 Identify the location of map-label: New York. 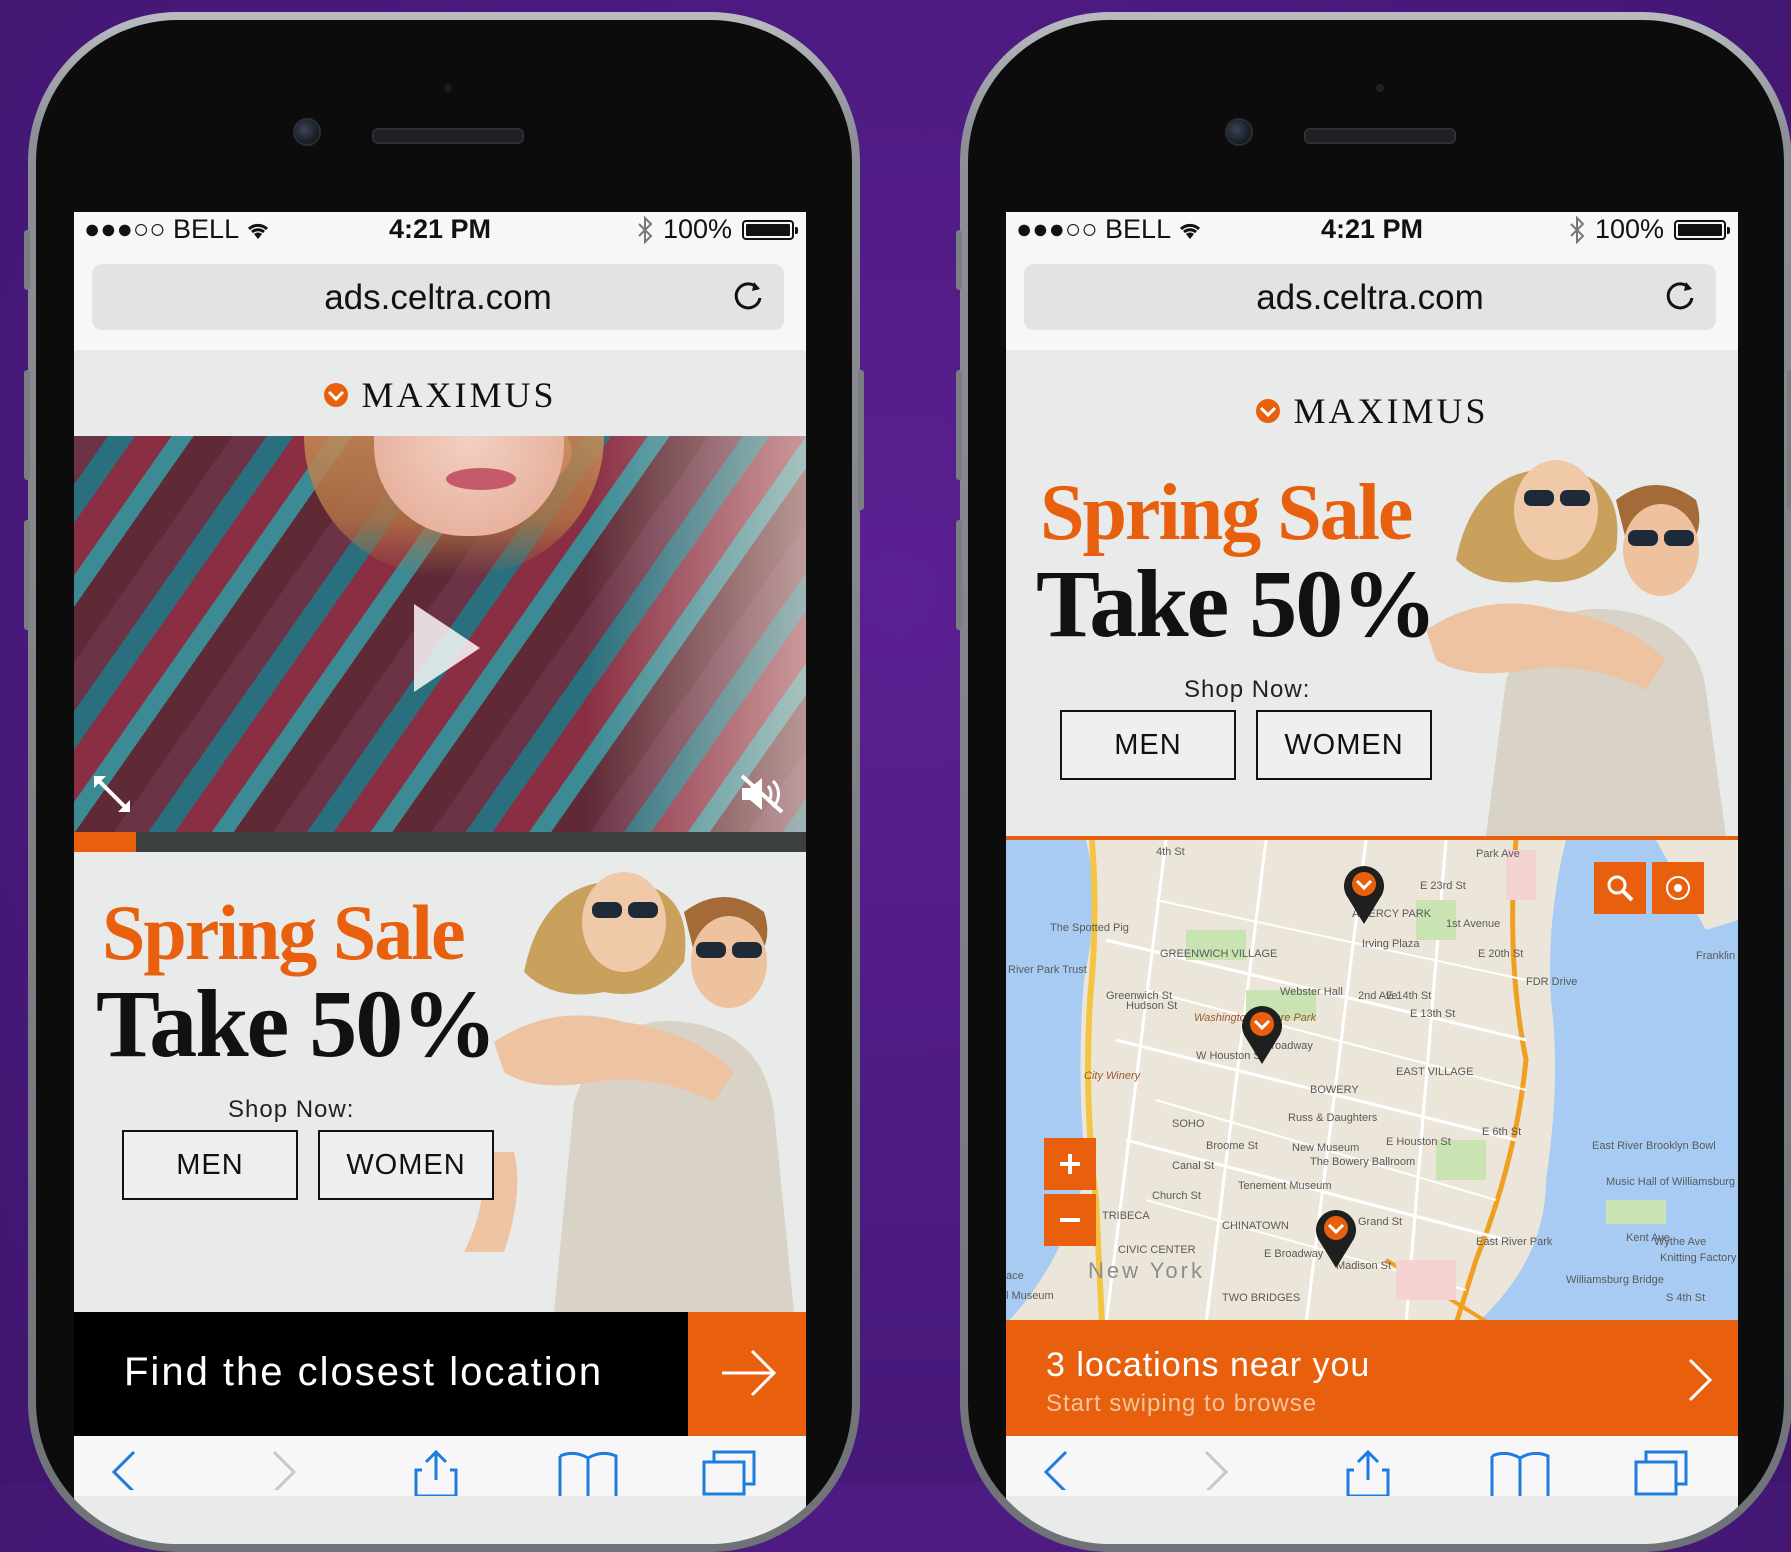
(1146, 1270).